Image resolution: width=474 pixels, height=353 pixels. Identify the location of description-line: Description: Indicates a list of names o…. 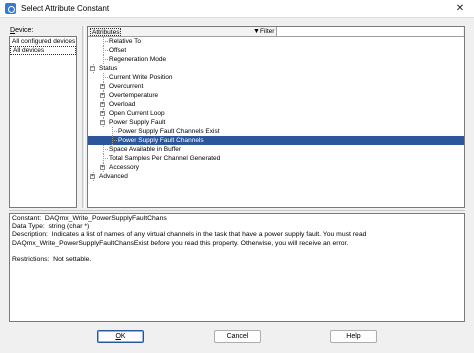
(189, 235).